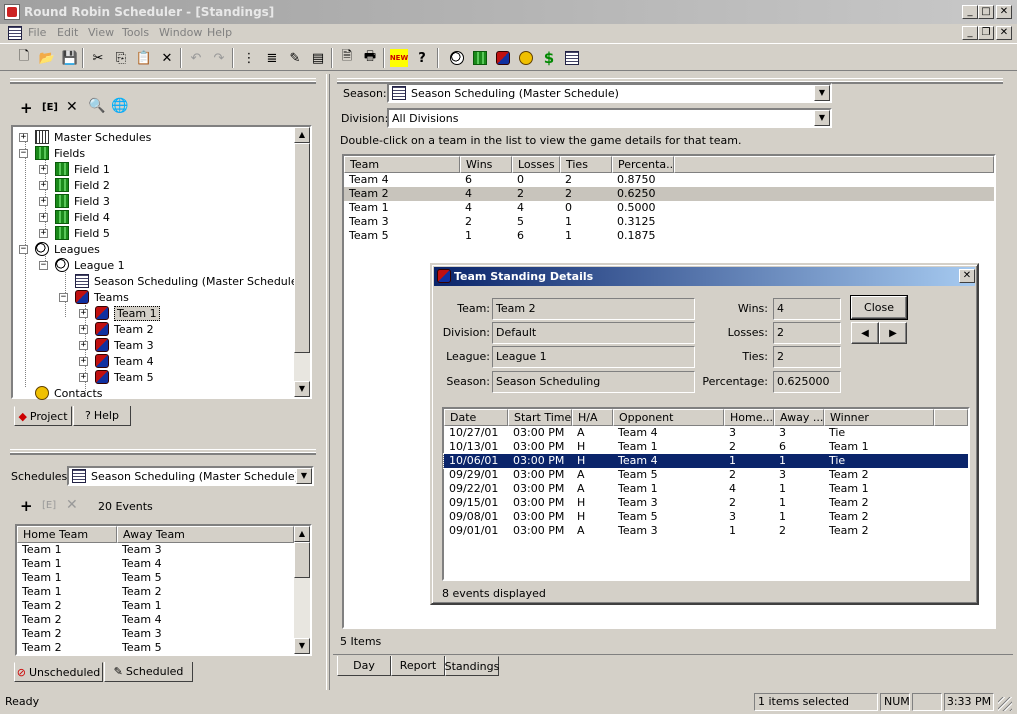 The height and width of the screenshot is (714, 1017). I want to click on tree-item-contacts: Contacts, so click(59, 393).